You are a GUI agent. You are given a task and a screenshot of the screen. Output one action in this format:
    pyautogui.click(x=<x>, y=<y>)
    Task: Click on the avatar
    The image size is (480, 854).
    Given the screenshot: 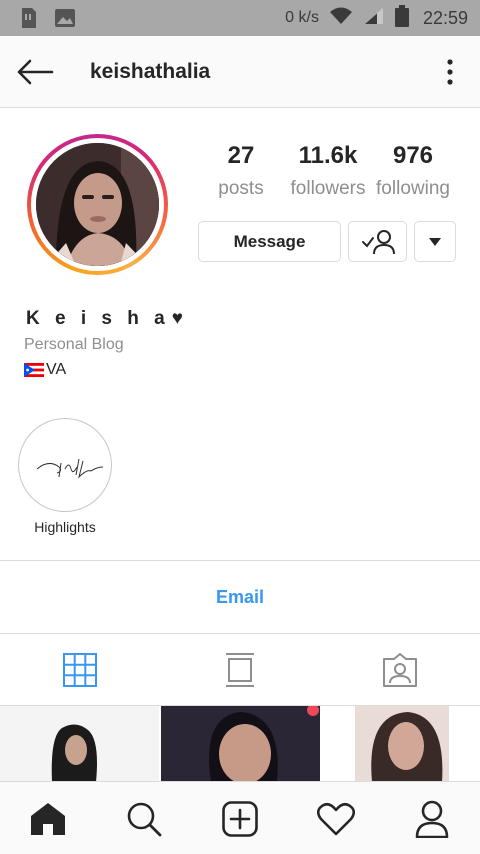 What is the action you would take?
    pyautogui.click(x=97, y=204)
    